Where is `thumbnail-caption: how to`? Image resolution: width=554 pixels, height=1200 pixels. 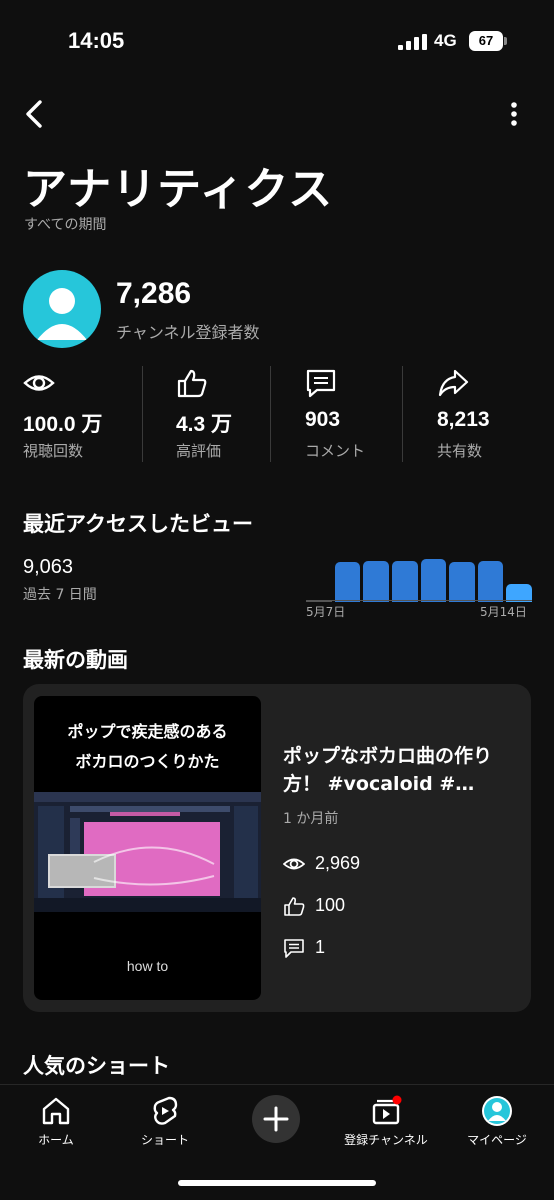
thumbnail-caption: how to is located at coordinates (147, 966).